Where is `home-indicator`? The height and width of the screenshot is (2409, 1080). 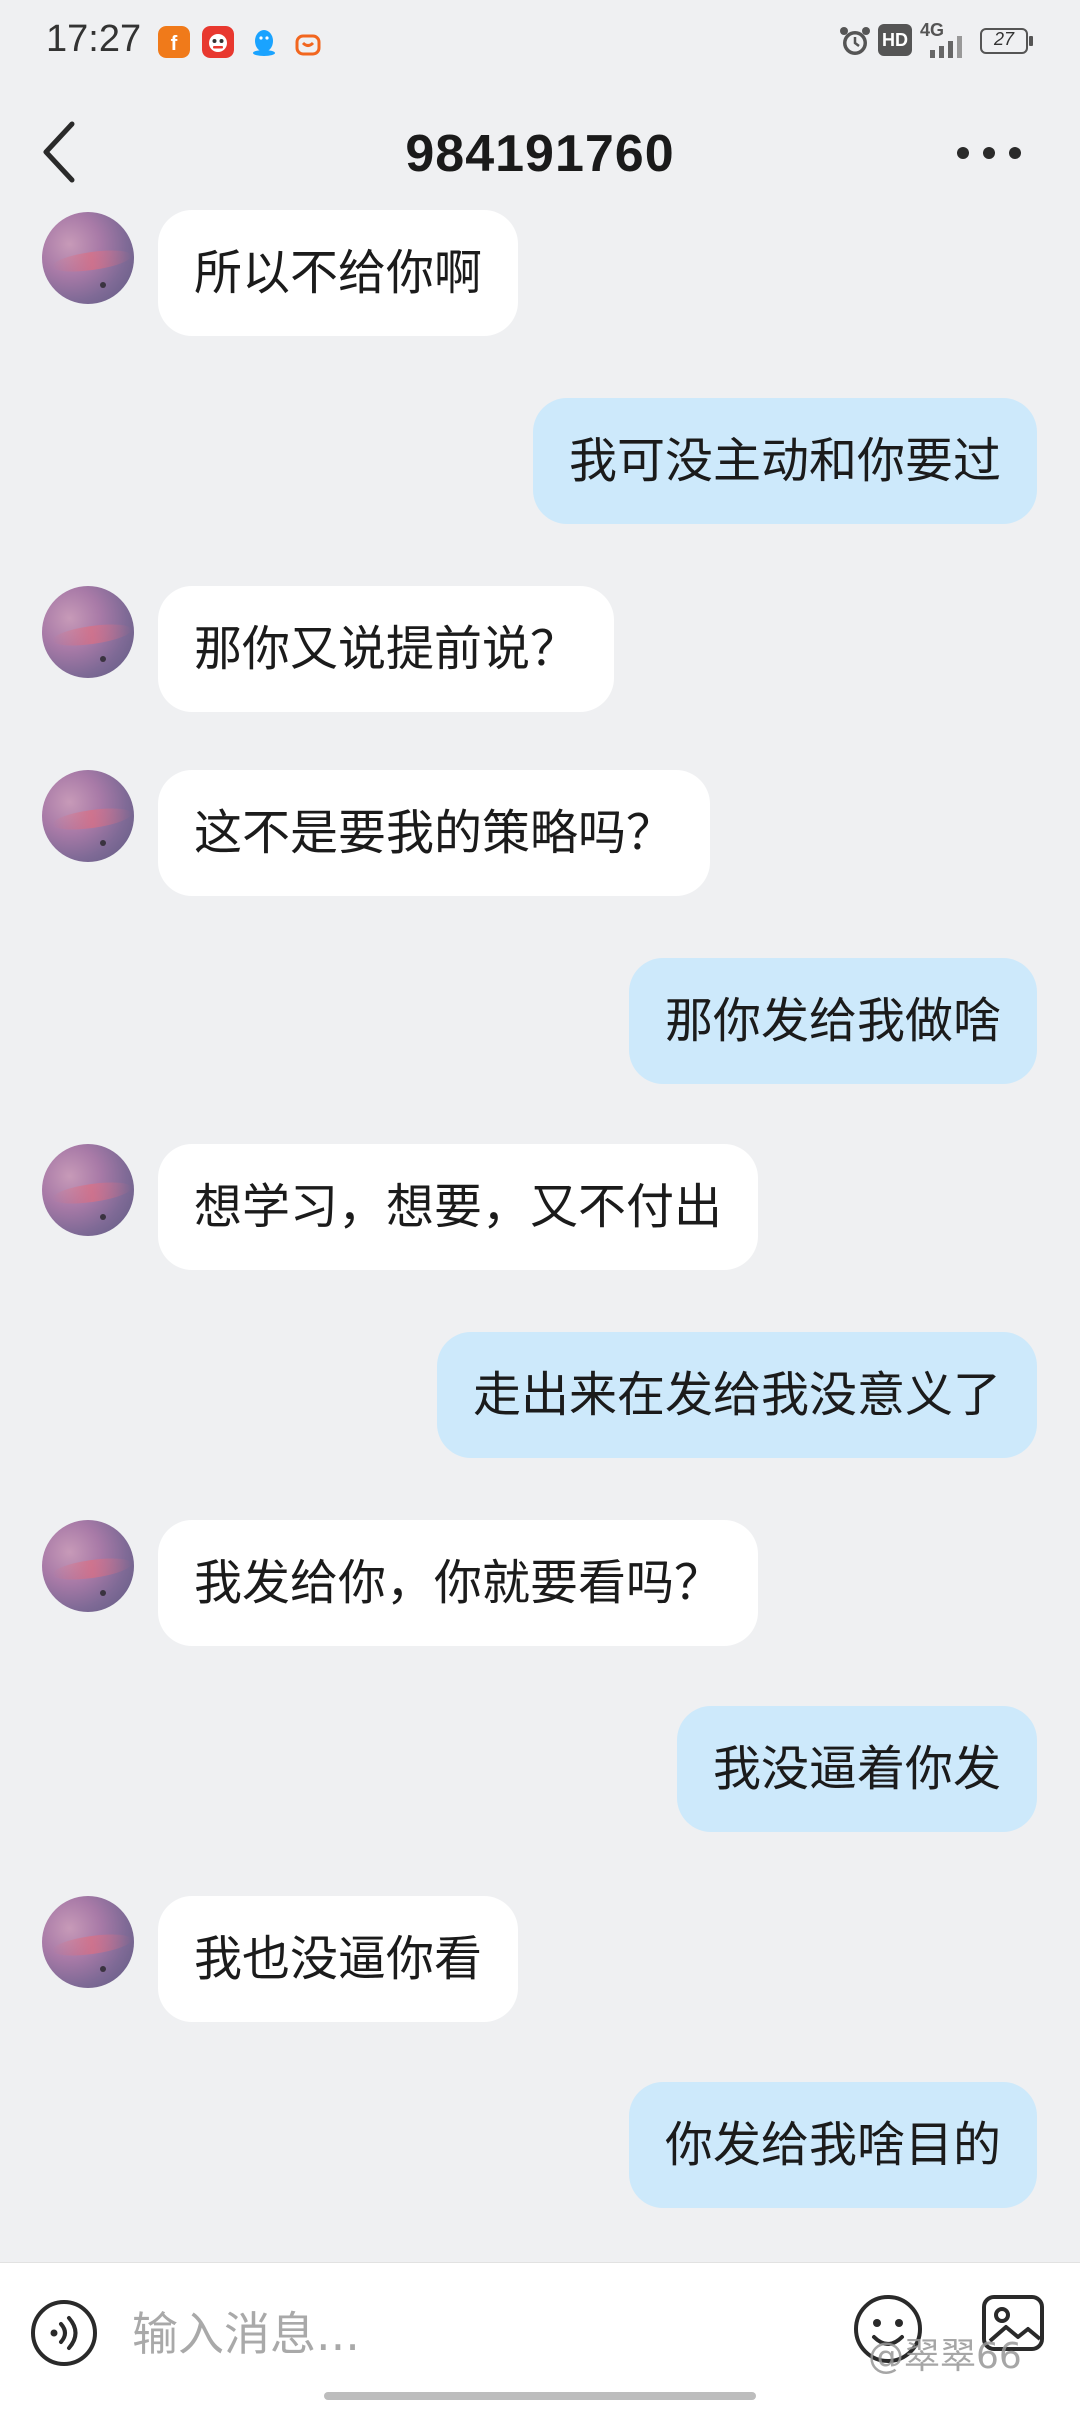
home-indicator is located at coordinates (540, 2396).